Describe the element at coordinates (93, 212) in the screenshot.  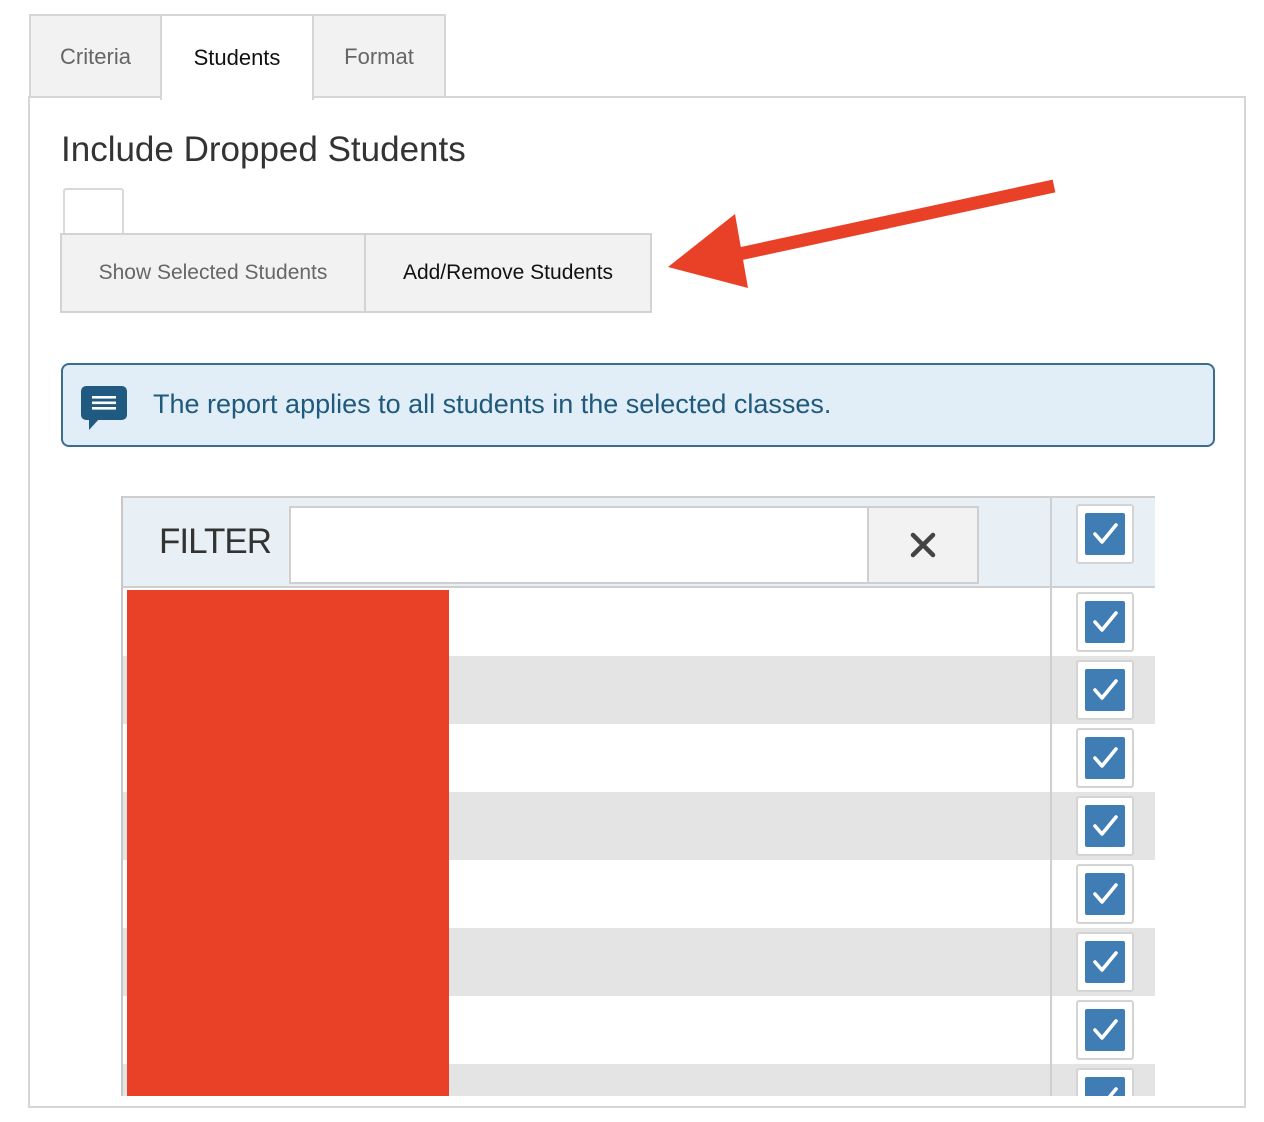
I see `include-dropped-checkbox` at that location.